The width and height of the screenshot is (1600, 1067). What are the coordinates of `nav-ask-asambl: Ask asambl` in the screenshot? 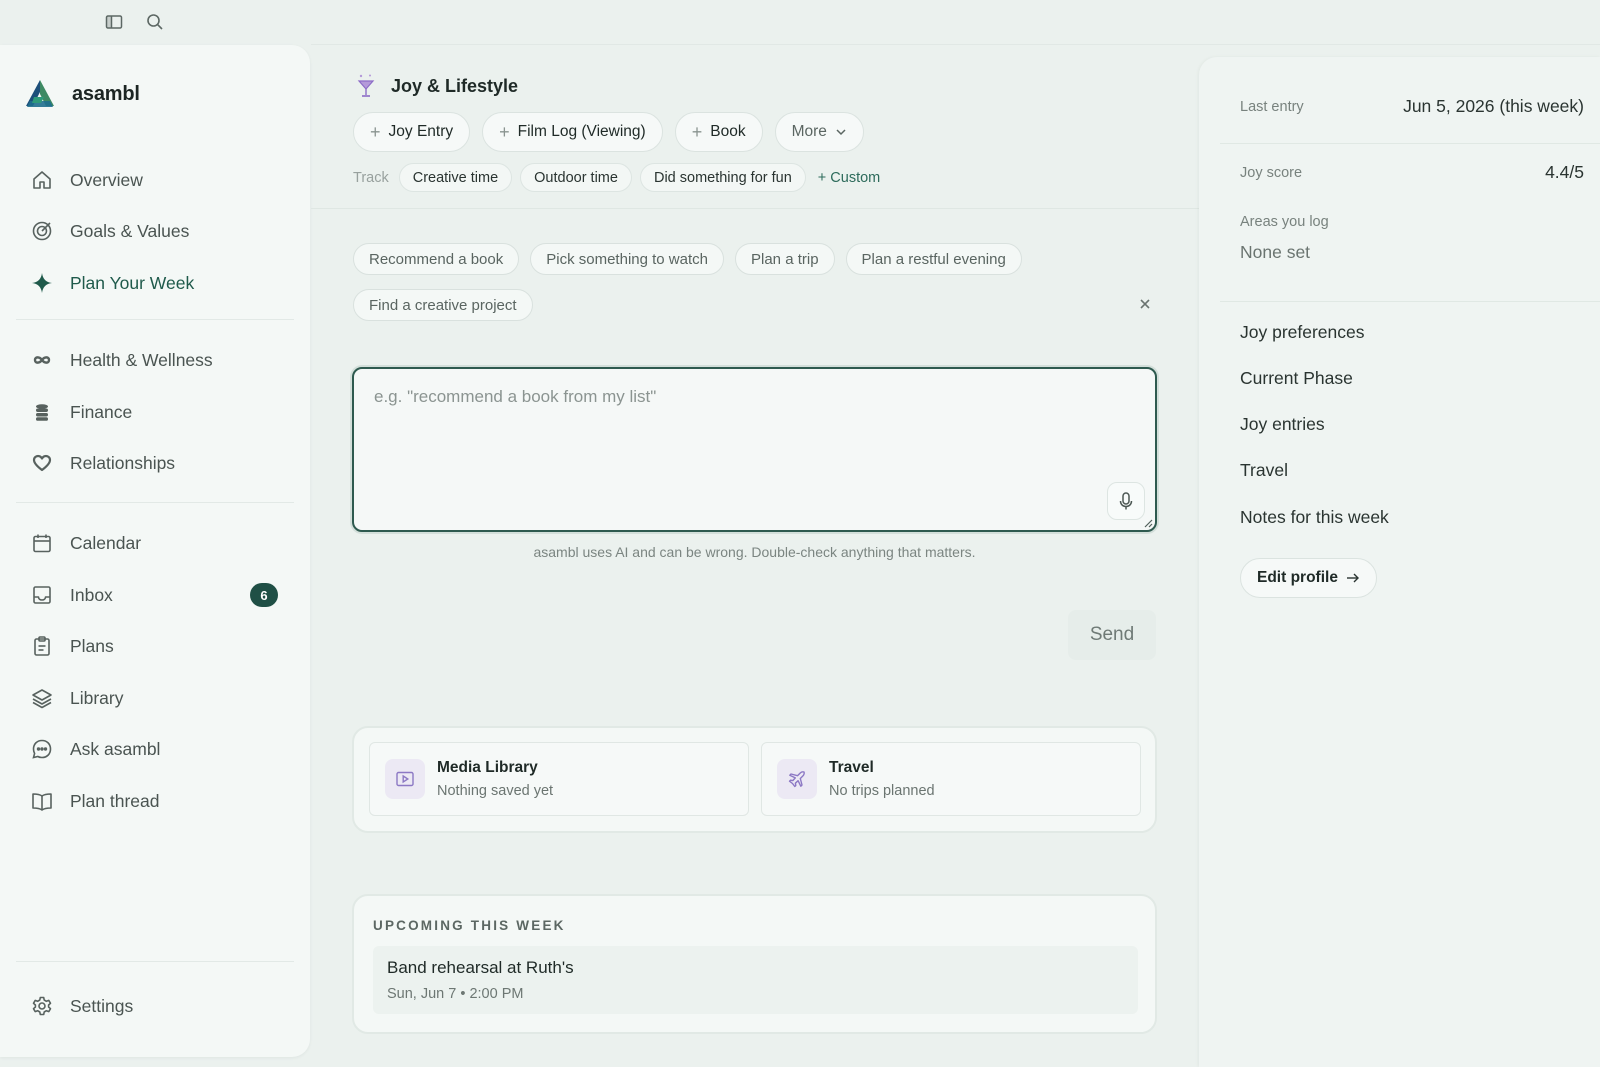 It's located at (155, 749).